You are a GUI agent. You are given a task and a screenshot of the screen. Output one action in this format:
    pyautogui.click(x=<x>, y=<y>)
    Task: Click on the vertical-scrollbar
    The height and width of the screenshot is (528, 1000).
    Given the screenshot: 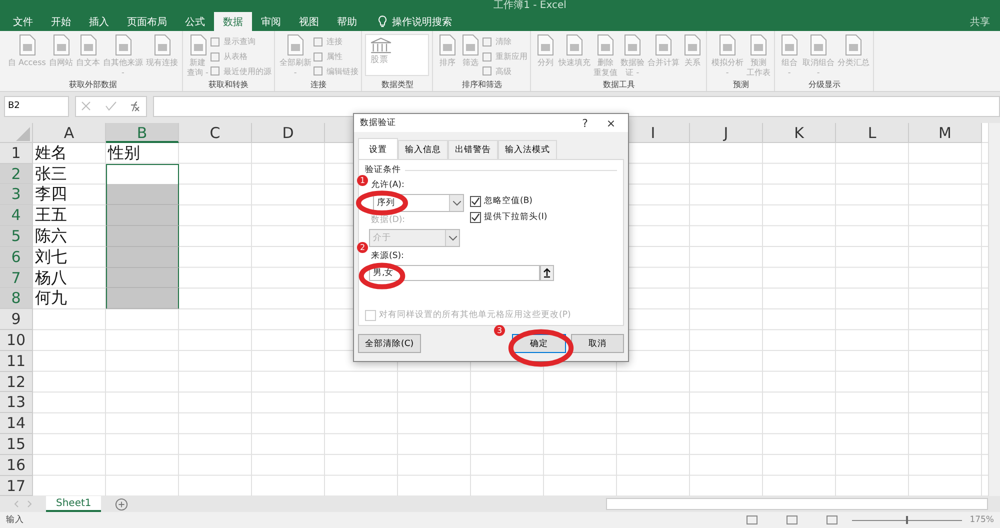 What is the action you would take?
    pyautogui.click(x=994, y=309)
    